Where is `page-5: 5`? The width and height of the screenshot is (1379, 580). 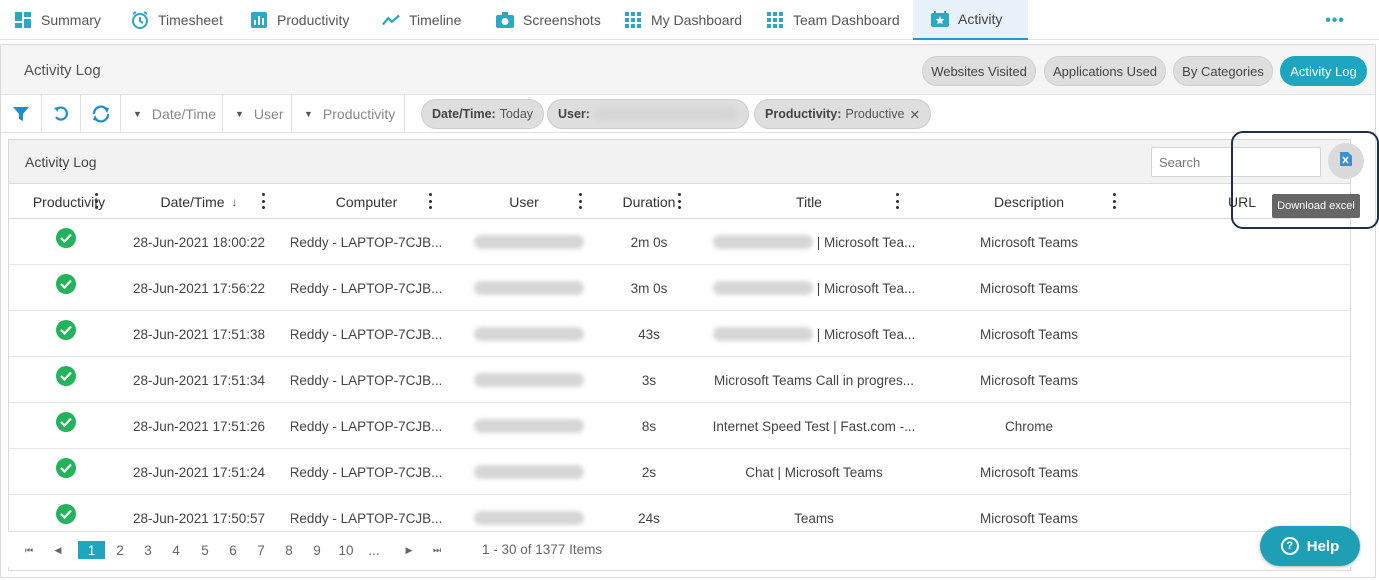 page-5: 5 is located at coordinates (205, 550).